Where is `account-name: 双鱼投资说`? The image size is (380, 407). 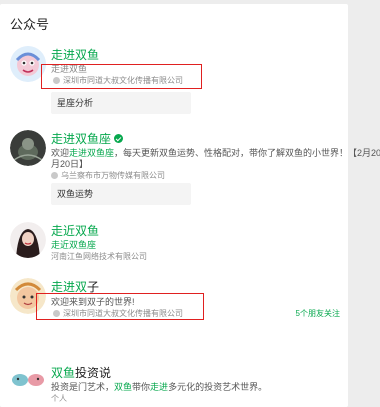 account-name: 双鱼投资说 is located at coordinates (81, 372).